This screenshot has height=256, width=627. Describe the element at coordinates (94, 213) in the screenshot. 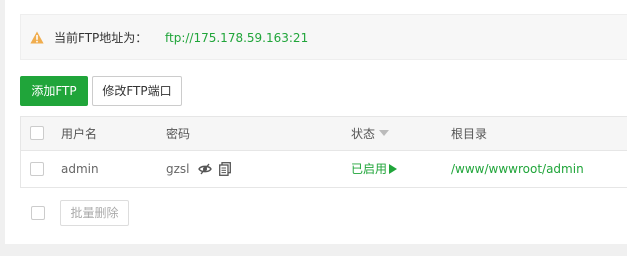

I see `batch-delete-button: 批量删除` at that location.